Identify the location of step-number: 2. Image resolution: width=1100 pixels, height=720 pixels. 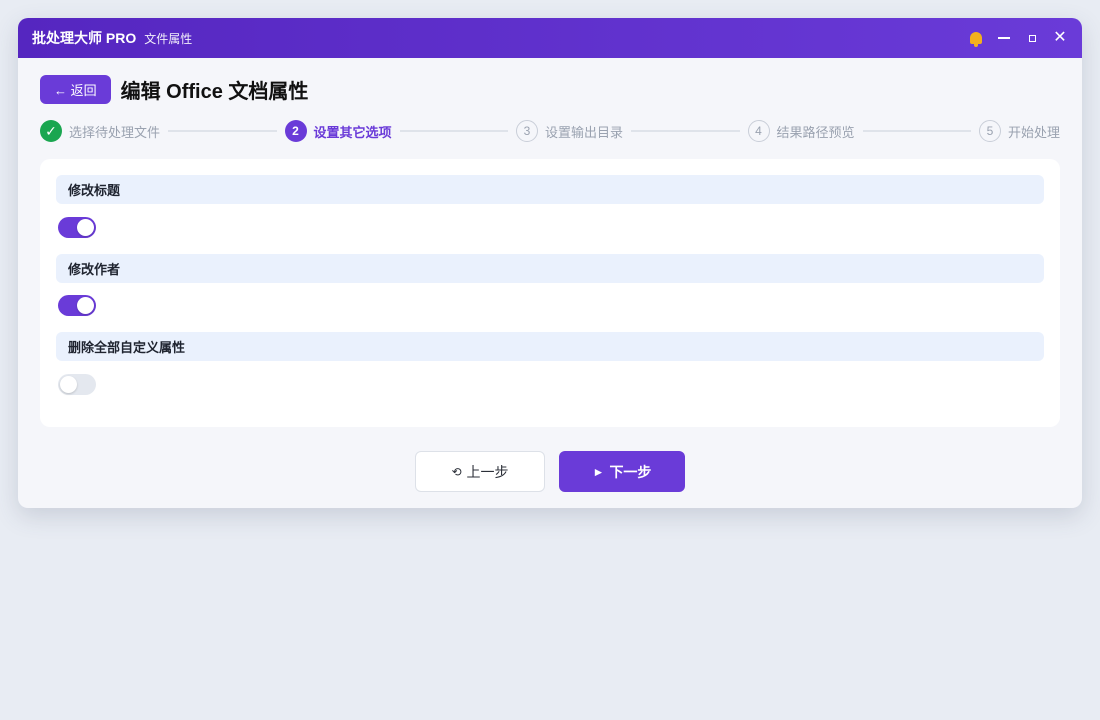
(295, 131).